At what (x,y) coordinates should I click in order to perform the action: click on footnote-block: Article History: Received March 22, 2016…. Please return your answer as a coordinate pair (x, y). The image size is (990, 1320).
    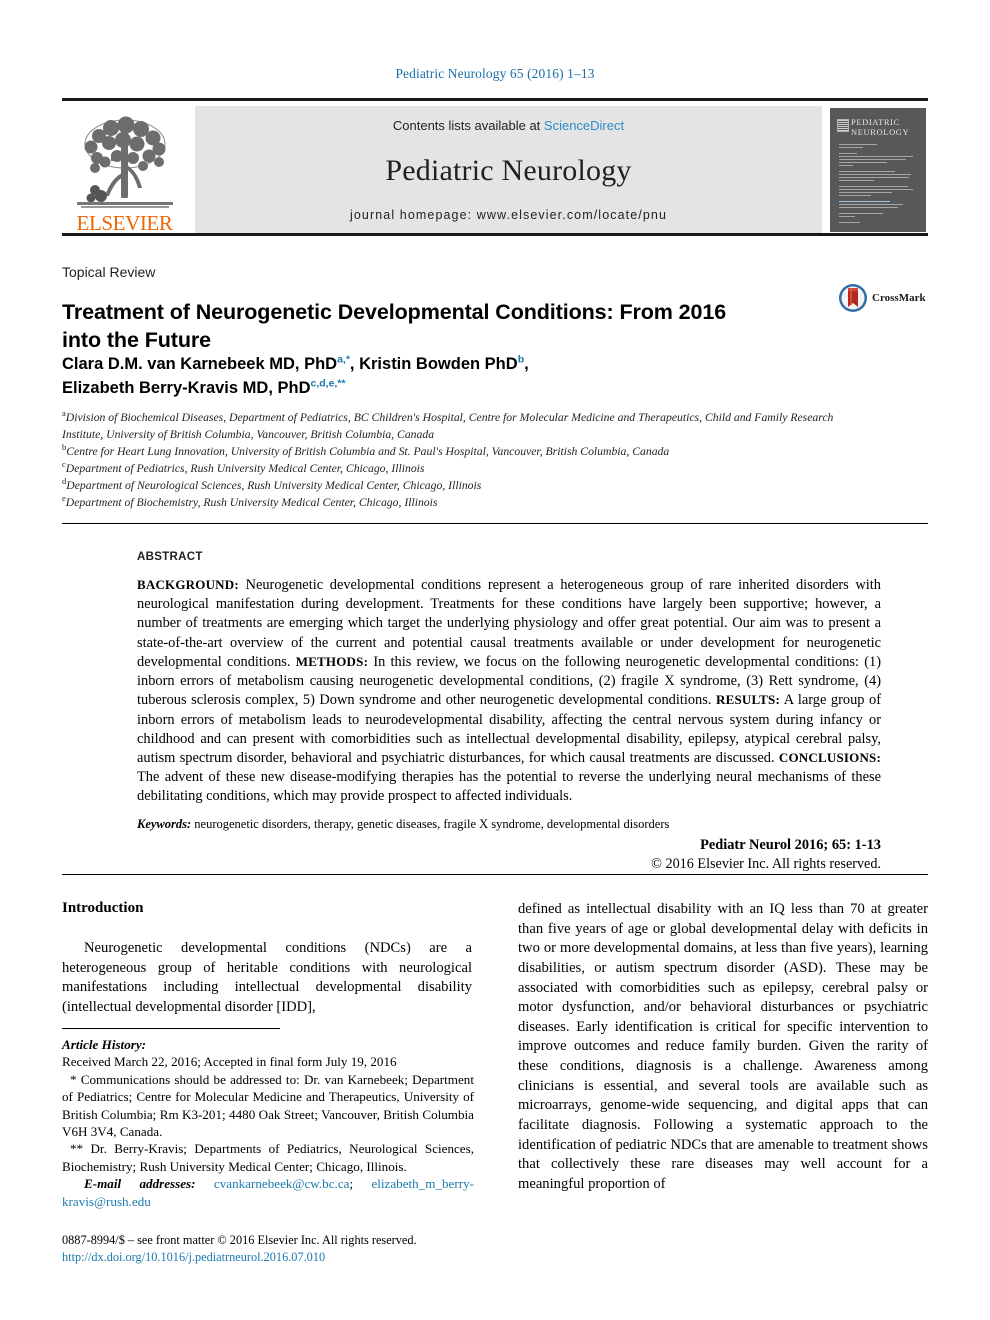
    Looking at the image, I should click on (268, 1123).